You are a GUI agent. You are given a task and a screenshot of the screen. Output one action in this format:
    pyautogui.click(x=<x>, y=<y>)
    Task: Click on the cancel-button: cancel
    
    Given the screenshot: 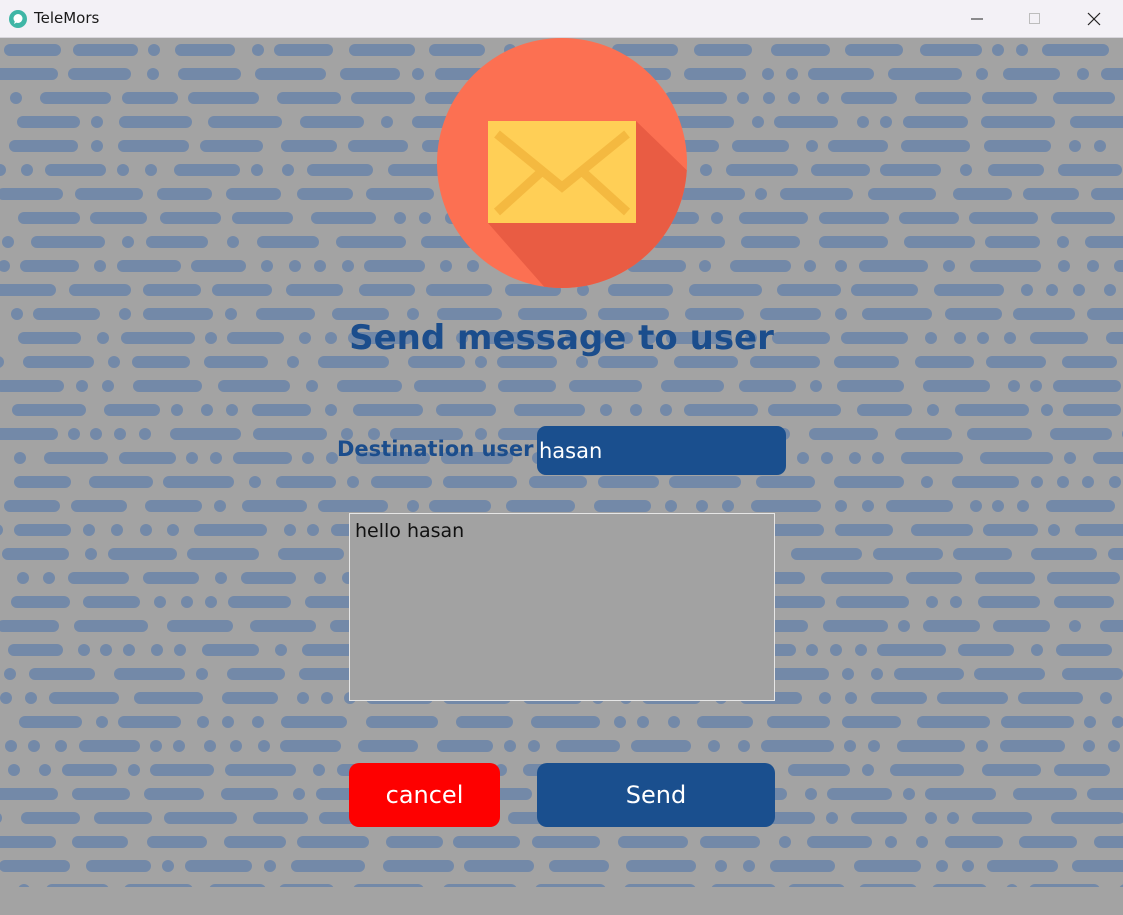 What is the action you would take?
    pyautogui.click(x=424, y=795)
    